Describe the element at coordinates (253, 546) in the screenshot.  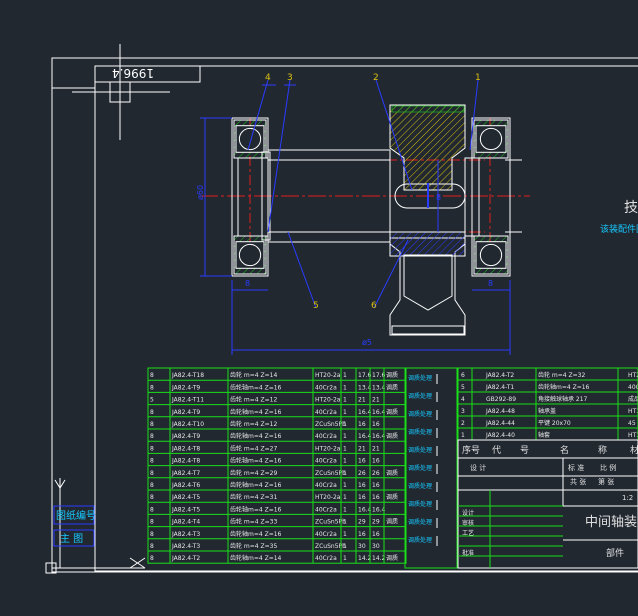
I see `parts-left-cell-name: 齿轮 m=4 Z=35` at that location.